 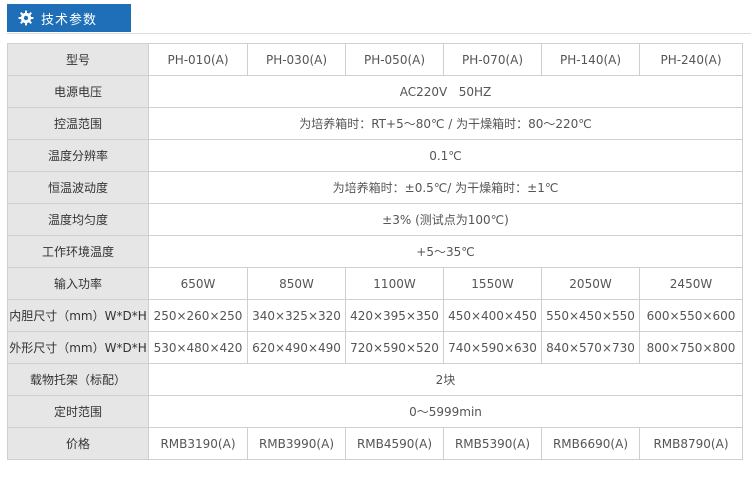 I want to click on row-label: 外形尺寸（mm）W*D*H, so click(x=78, y=347).